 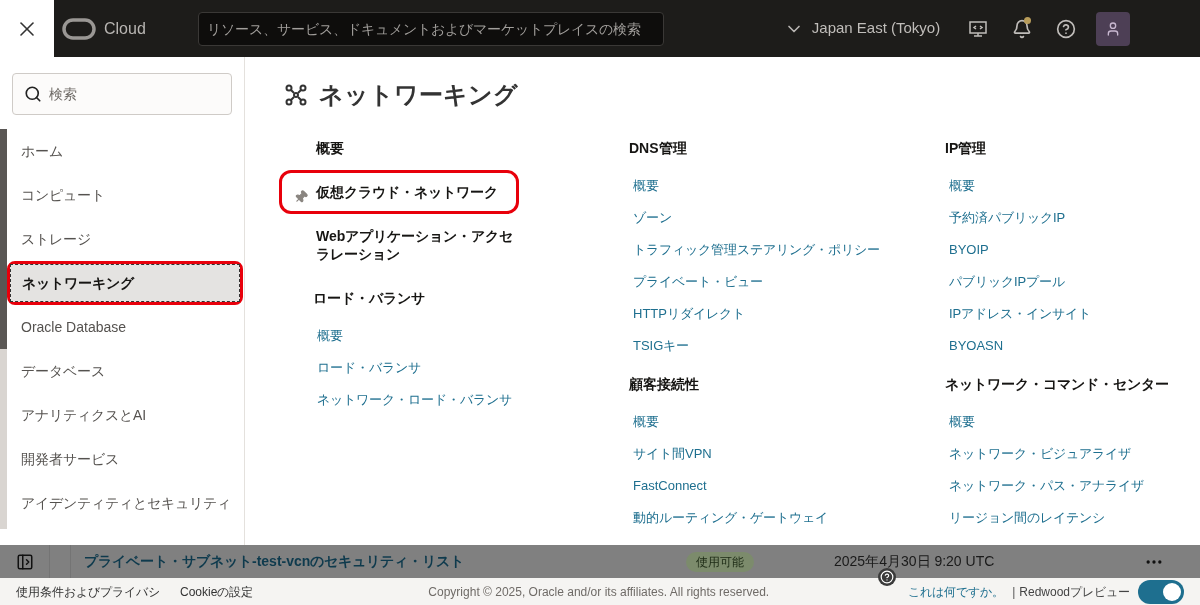 I want to click on sidebar-item: Oracle Database, so click(x=125, y=327).